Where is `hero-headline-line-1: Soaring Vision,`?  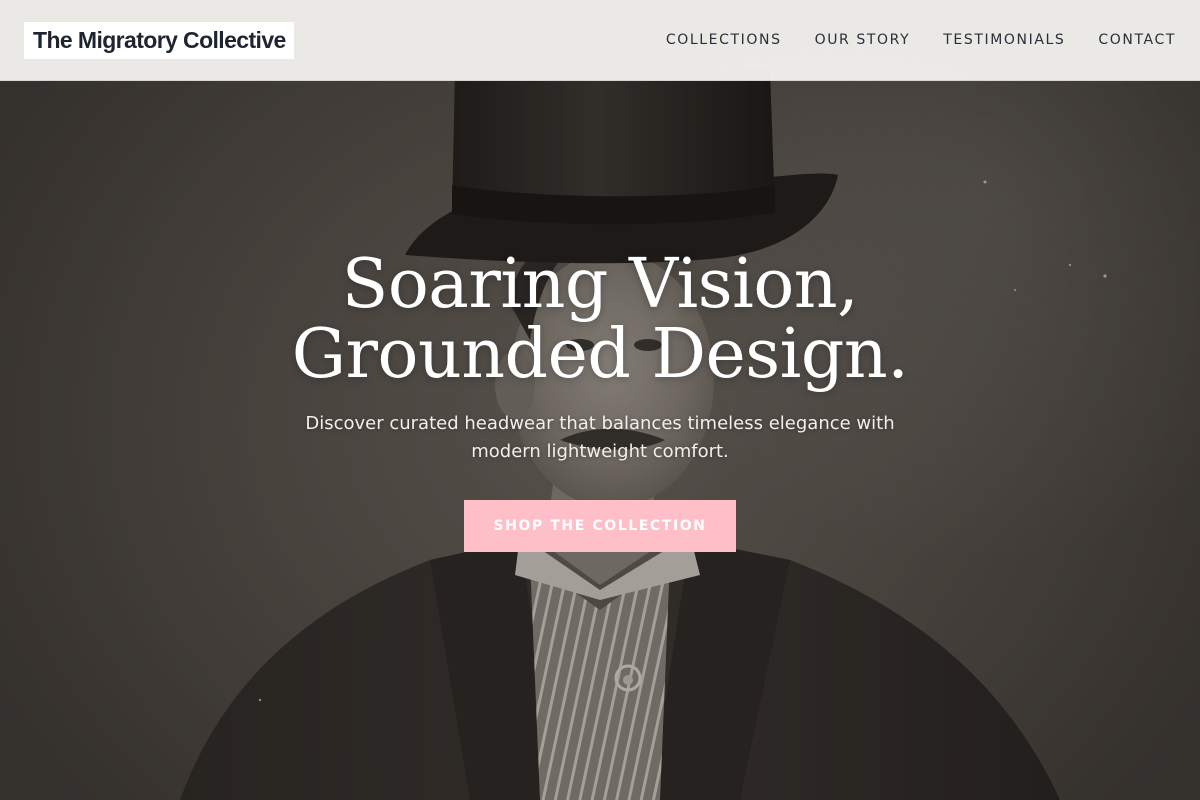
hero-headline-line-1: Soaring Vision, is located at coordinates (600, 284).